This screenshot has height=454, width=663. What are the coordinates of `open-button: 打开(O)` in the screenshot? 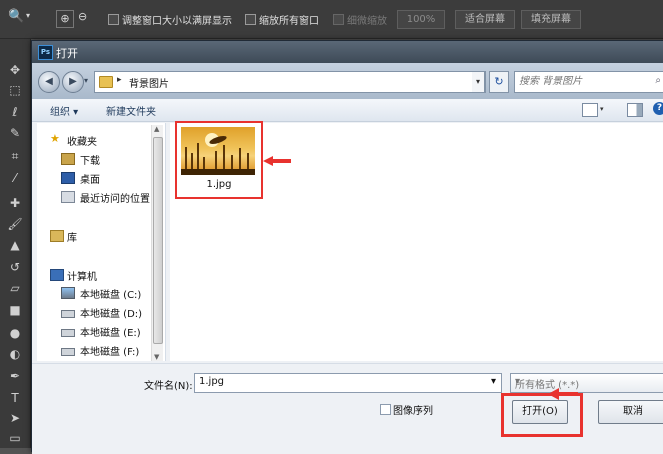 It's located at (540, 412).